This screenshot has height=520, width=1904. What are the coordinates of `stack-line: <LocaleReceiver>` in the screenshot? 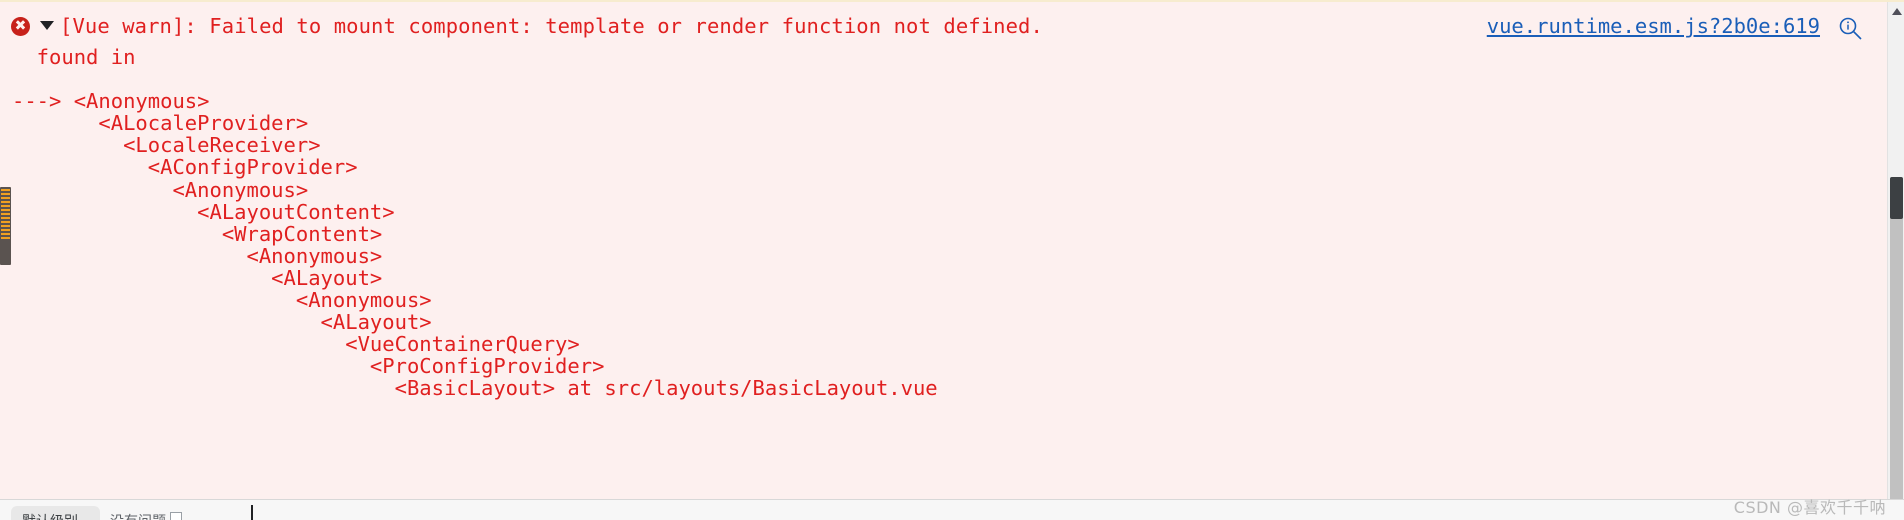 It's located at (166, 145).